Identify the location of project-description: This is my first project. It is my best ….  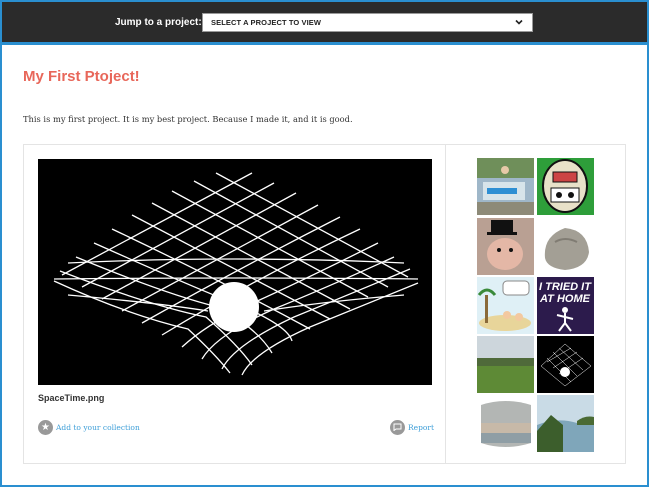
(188, 119).